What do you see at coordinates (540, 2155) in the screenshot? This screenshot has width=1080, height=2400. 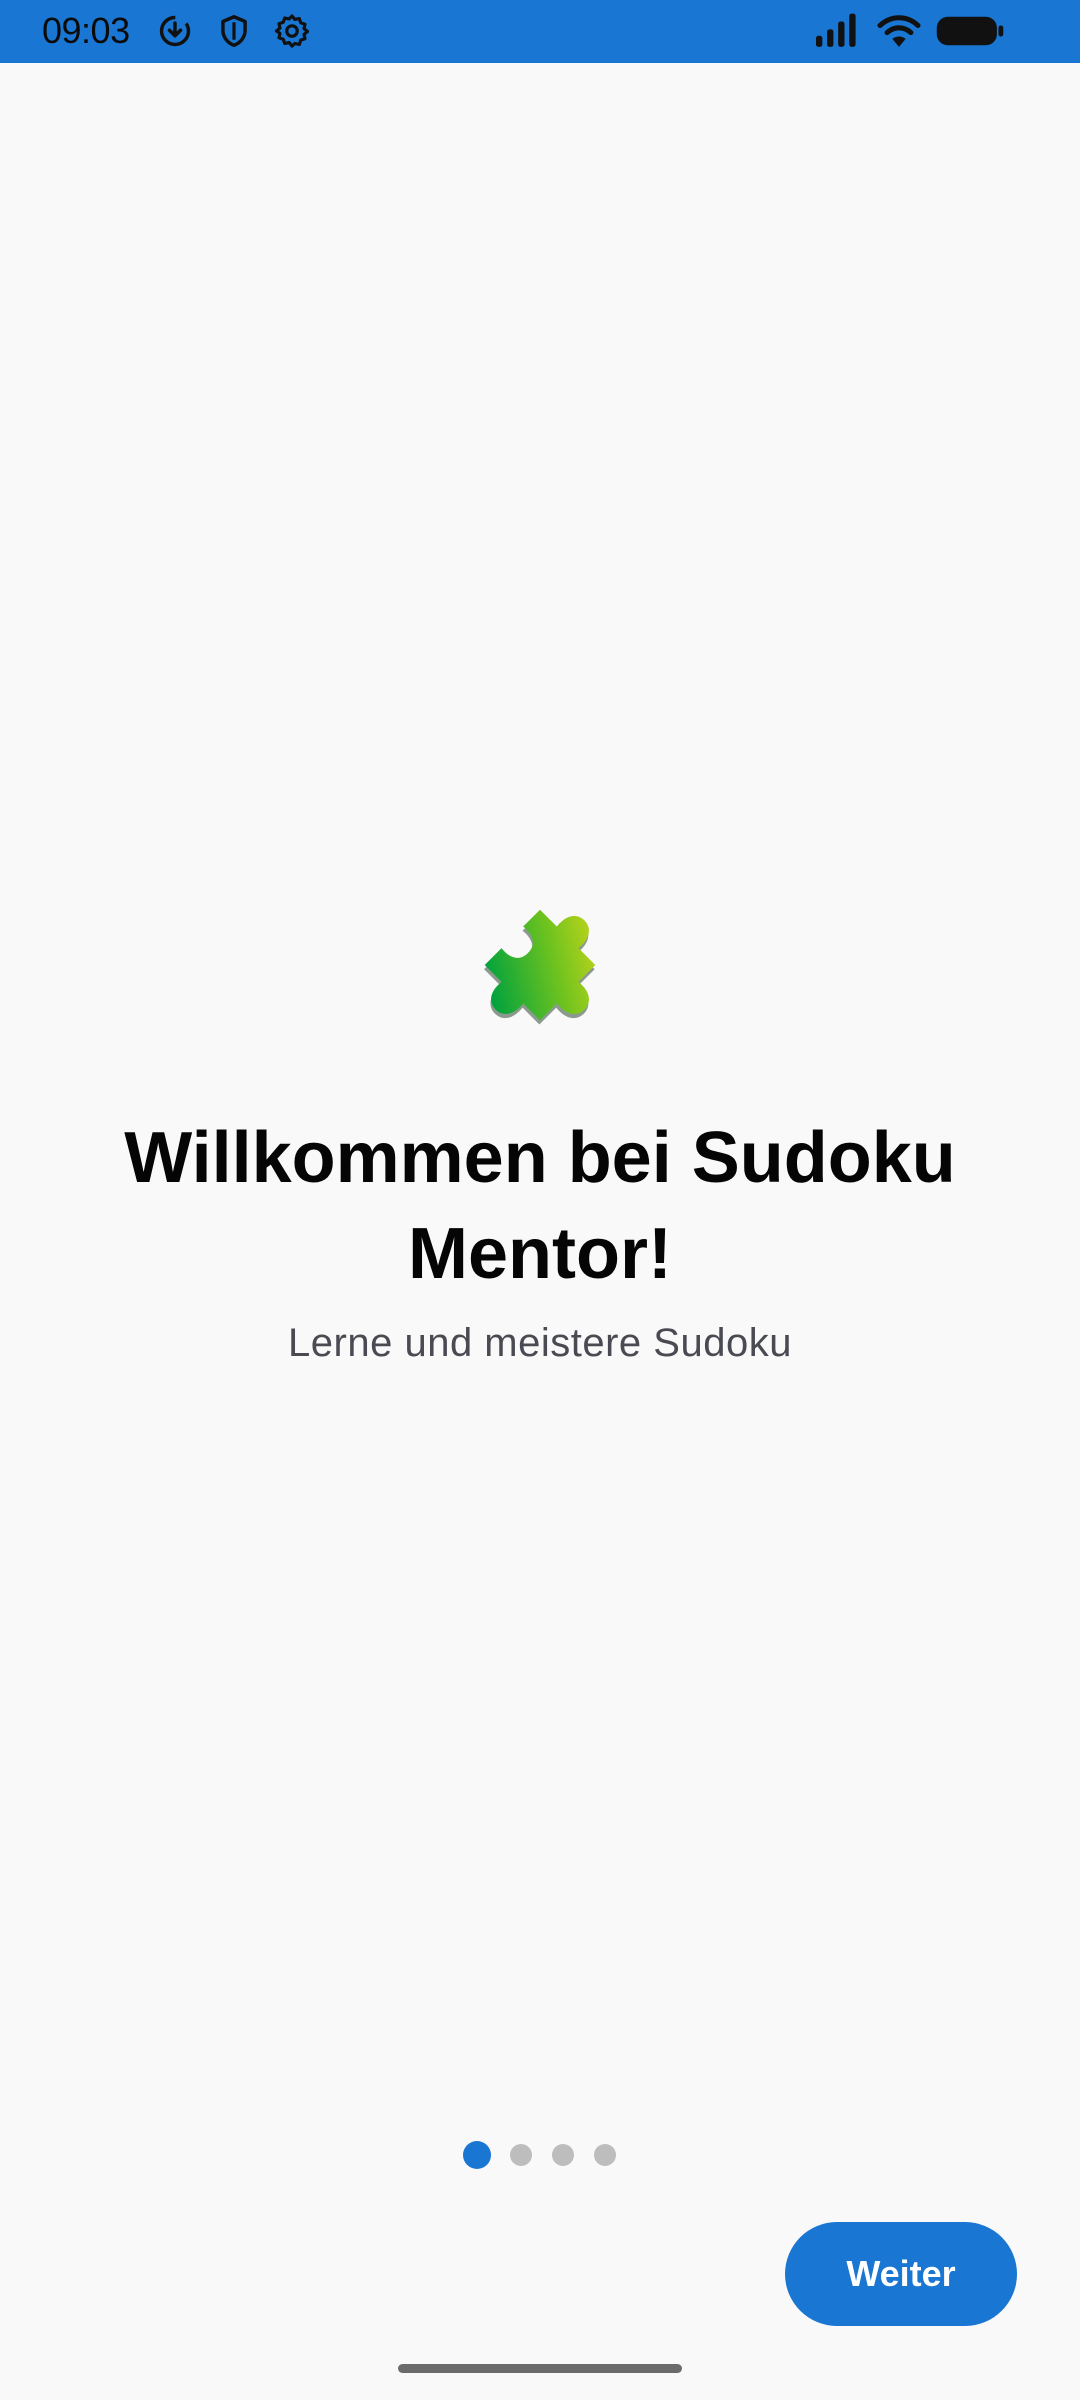 I see `page-indicator` at bounding box center [540, 2155].